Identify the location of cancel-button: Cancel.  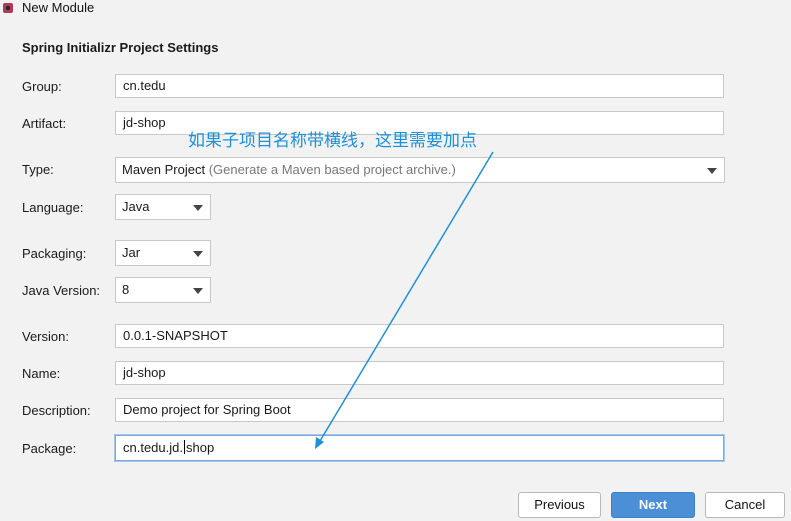
(745, 505).